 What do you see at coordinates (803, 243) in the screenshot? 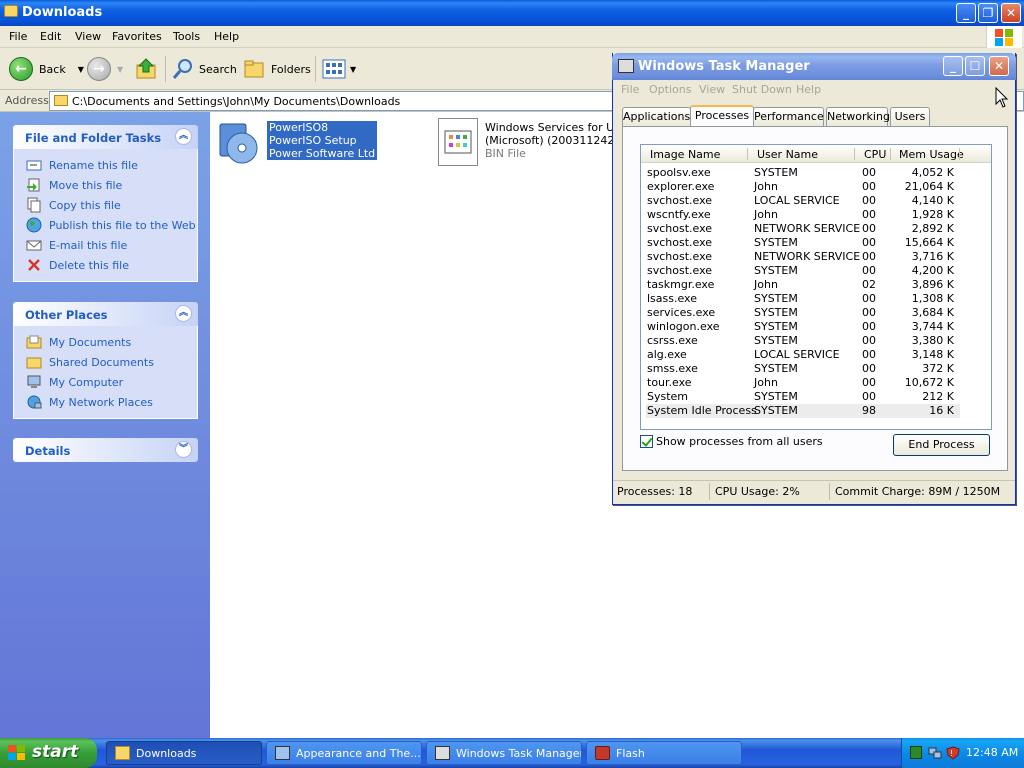
I see `process-row: svchost.exe SYSTEM 00 15,664 K` at bounding box center [803, 243].